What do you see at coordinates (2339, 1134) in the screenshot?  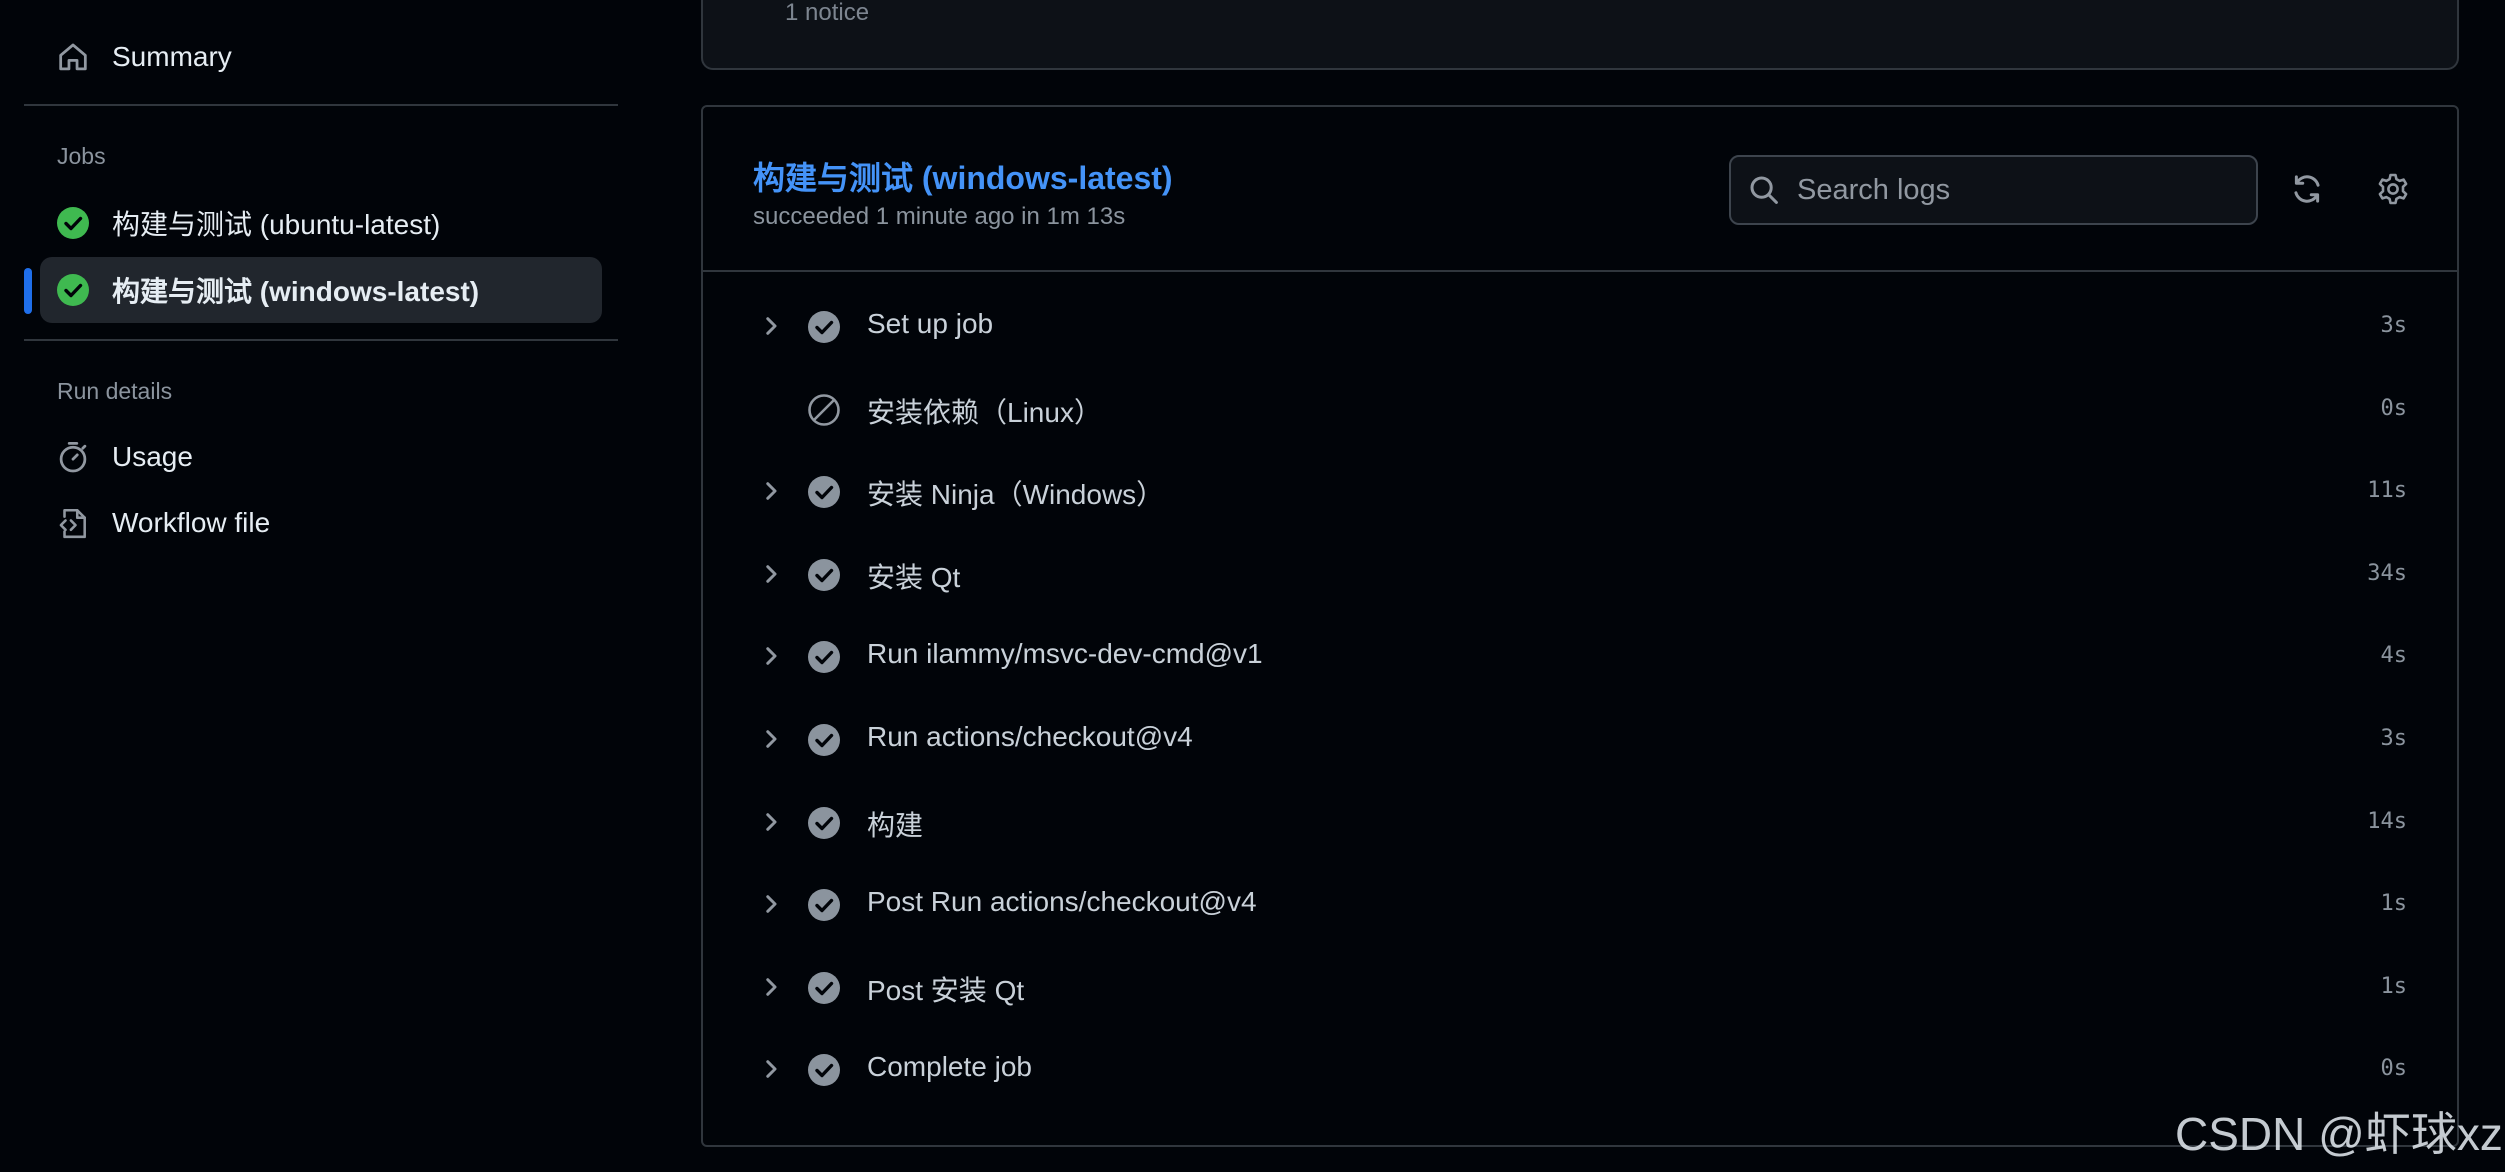 I see `watermark: CSDN @虾球xz` at bounding box center [2339, 1134].